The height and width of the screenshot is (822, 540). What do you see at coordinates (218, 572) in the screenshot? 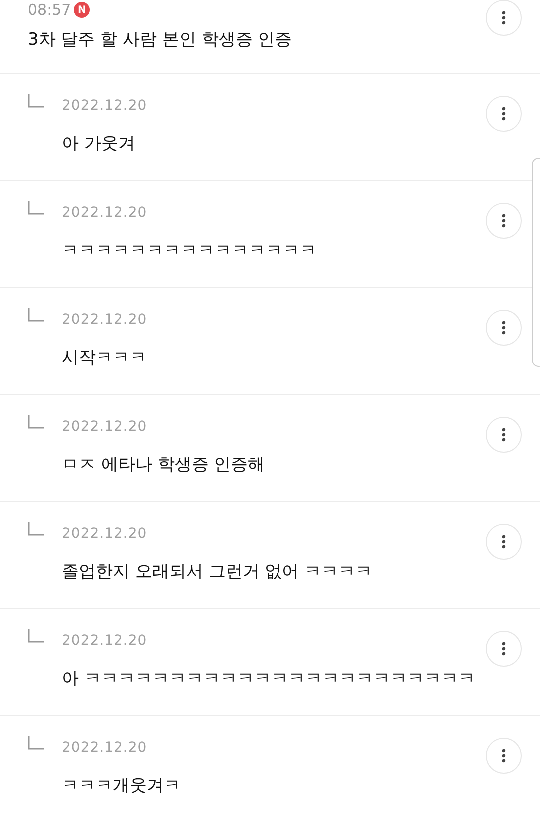
I see `reply-text: 졸업한지 오래되서 그런거 없어 ㅋㅋㅋㅋ` at bounding box center [218, 572].